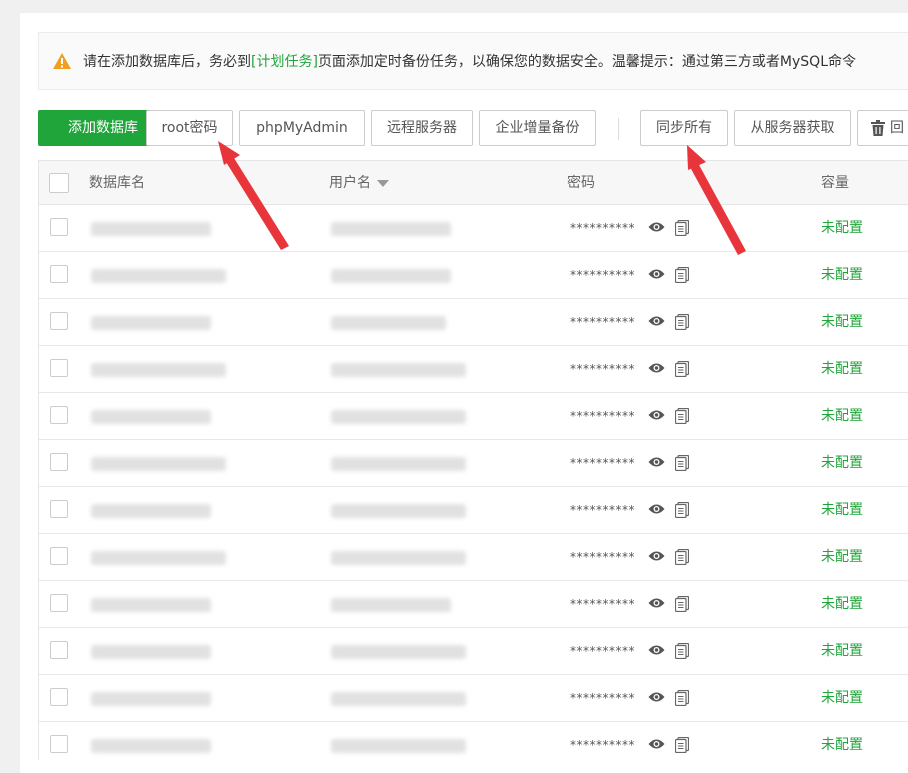 The height and width of the screenshot is (773, 908). What do you see at coordinates (359, 183) in the screenshot?
I see `col-username: 用户名` at bounding box center [359, 183].